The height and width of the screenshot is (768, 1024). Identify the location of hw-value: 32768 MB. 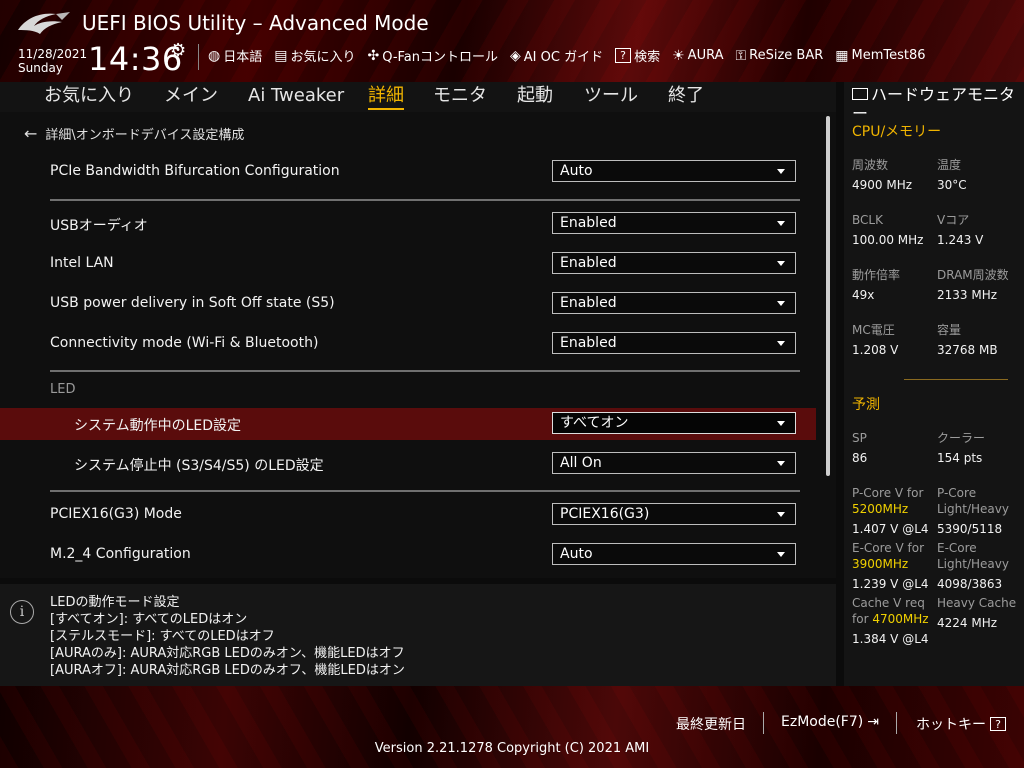
(967, 350).